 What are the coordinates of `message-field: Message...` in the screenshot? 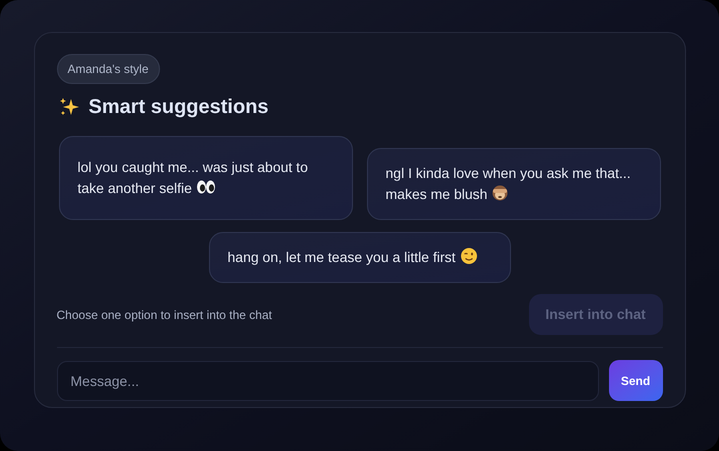 It's located at (327, 380).